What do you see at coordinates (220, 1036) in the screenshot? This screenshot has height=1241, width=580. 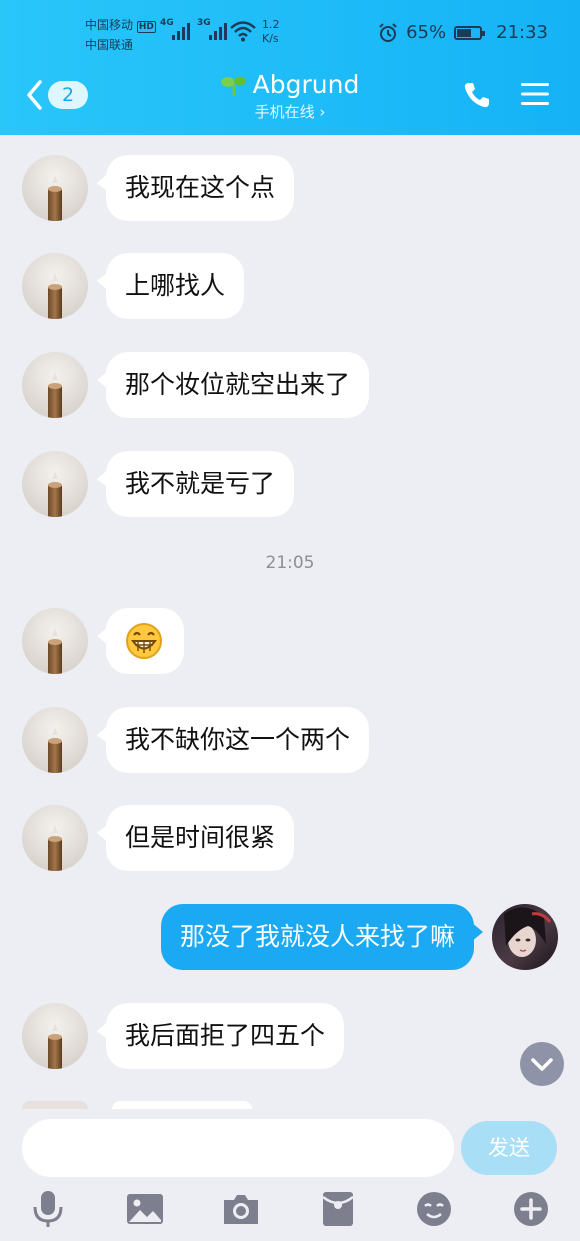 I see `message-bubble: 我后面拒了四五个` at bounding box center [220, 1036].